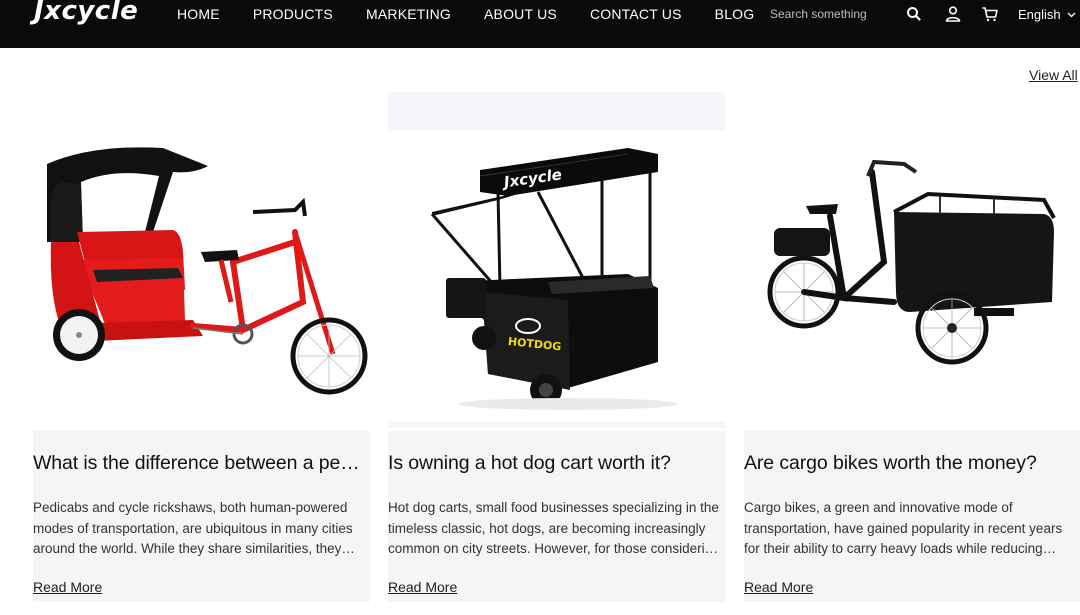  I want to click on nav-products: PRODUCTS, so click(293, 14).